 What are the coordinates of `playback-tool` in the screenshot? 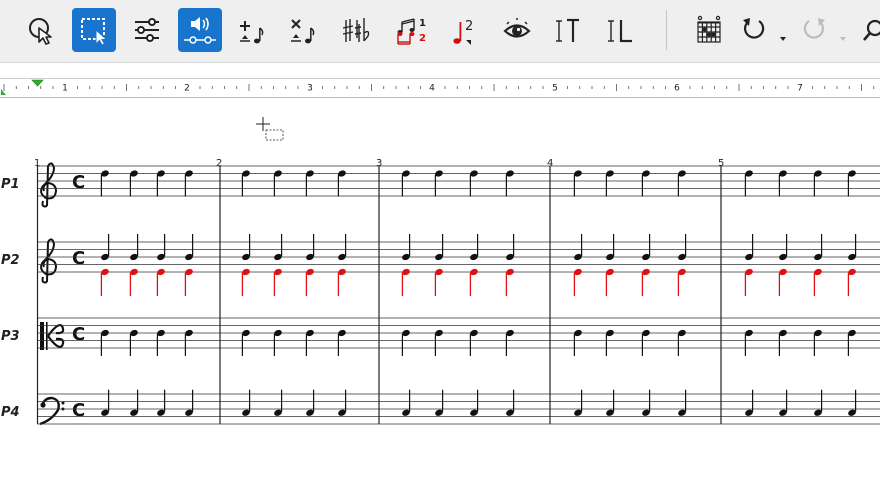 It's located at (200, 30).